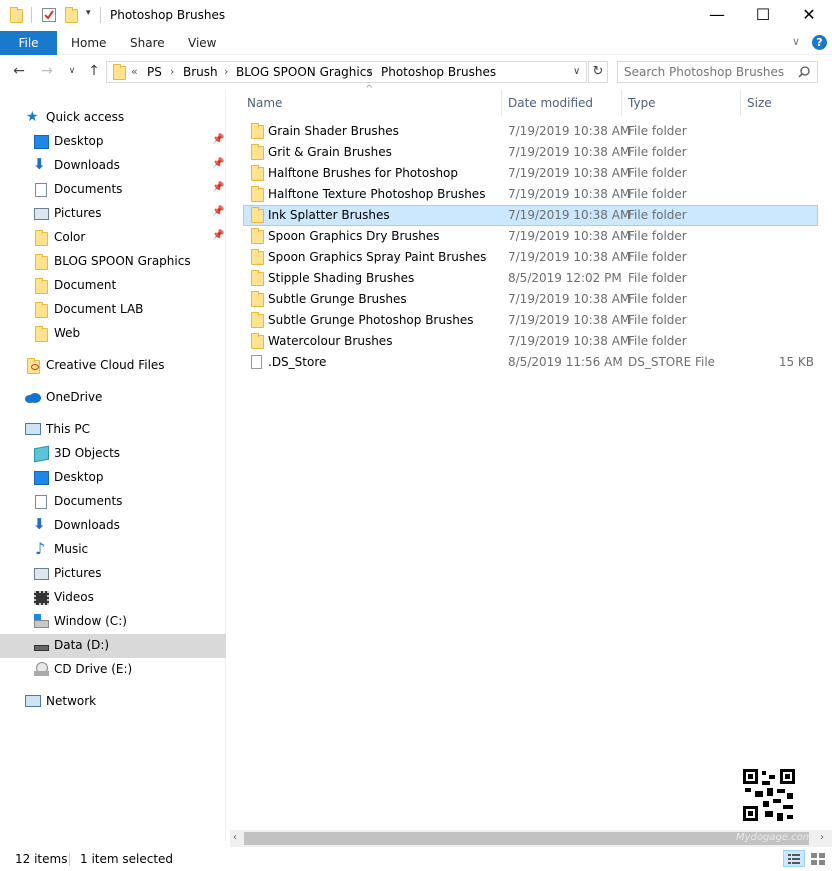 The width and height of the screenshot is (832, 871). I want to click on scroll-right-icon: ›, so click(822, 837).